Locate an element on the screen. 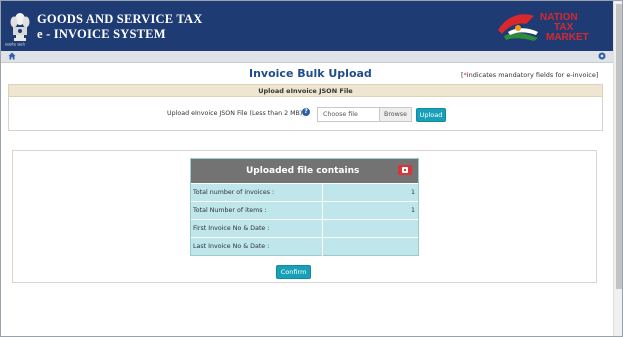 This screenshot has height=337, width=623. national-emblem-icon is located at coordinates (20, 27).